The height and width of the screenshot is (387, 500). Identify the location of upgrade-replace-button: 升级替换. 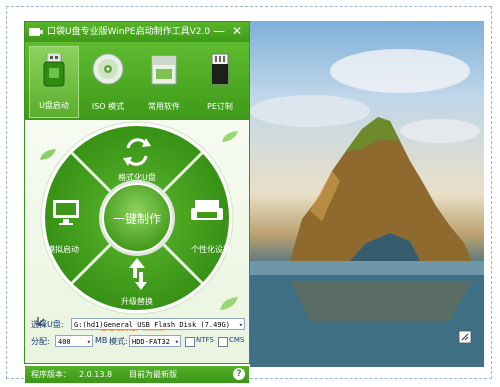
(137, 301).